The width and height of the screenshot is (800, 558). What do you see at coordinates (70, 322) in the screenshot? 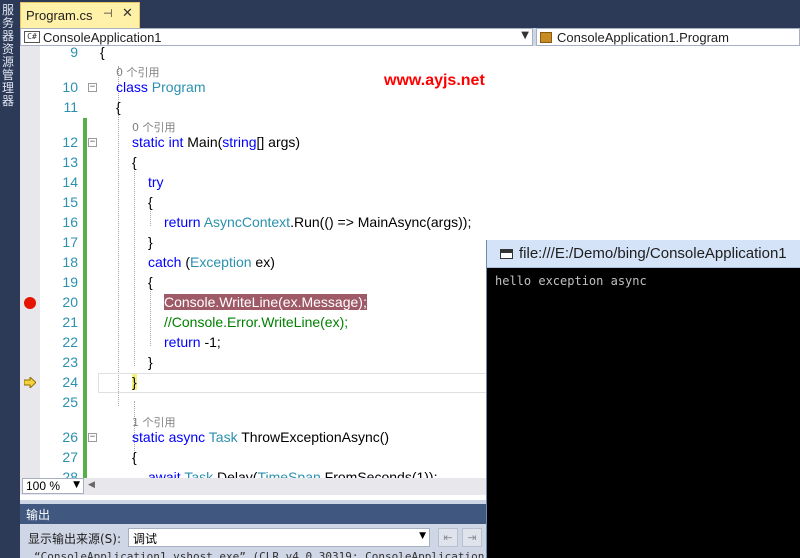
I see `line-number: 21` at bounding box center [70, 322].